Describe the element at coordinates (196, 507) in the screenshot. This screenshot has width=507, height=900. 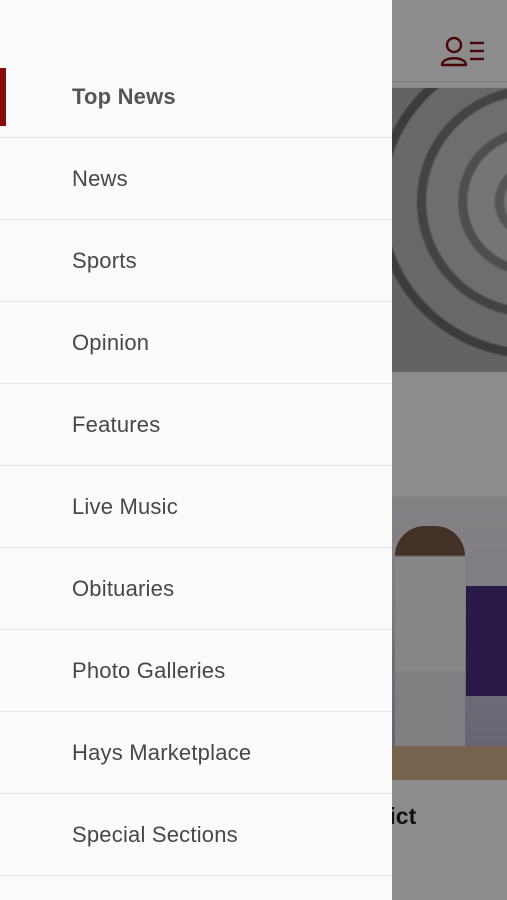
I see `menu-item-live-music: Live Music` at that location.